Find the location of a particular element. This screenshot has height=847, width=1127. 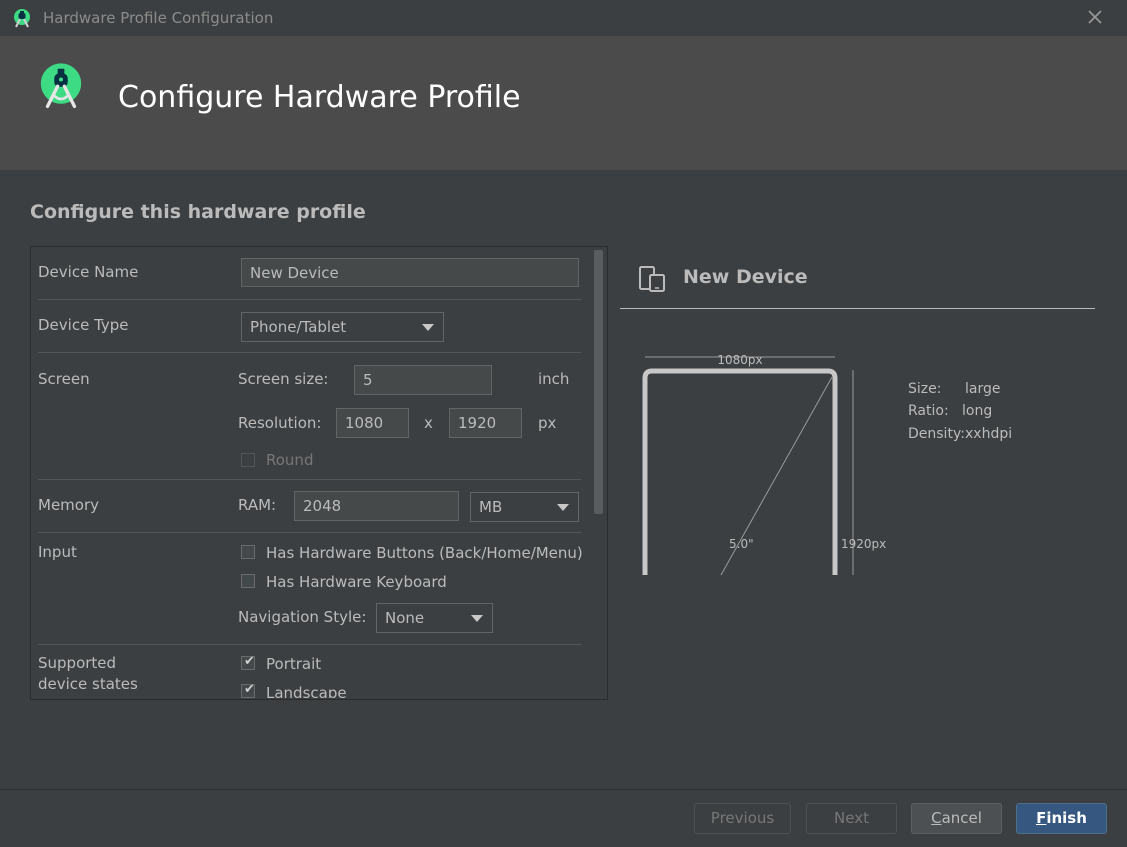

ram-input: 2048 is located at coordinates (376, 506).